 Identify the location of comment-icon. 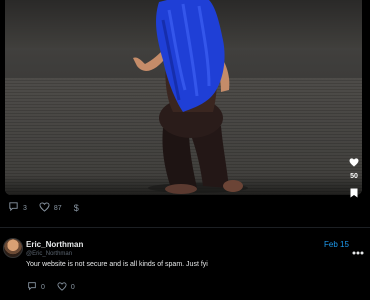
(13, 208).